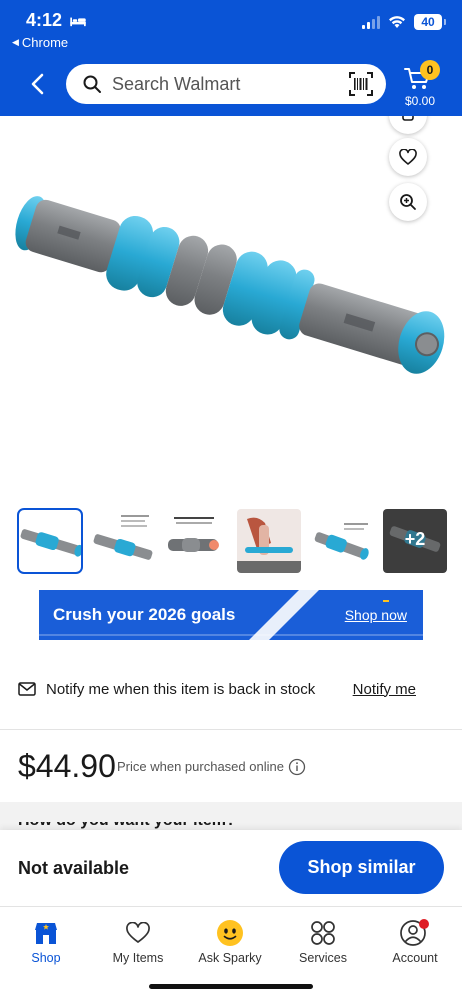 The height and width of the screenshot is (1000, 462). I want to click on tab-services: Services, so click(323, 945).